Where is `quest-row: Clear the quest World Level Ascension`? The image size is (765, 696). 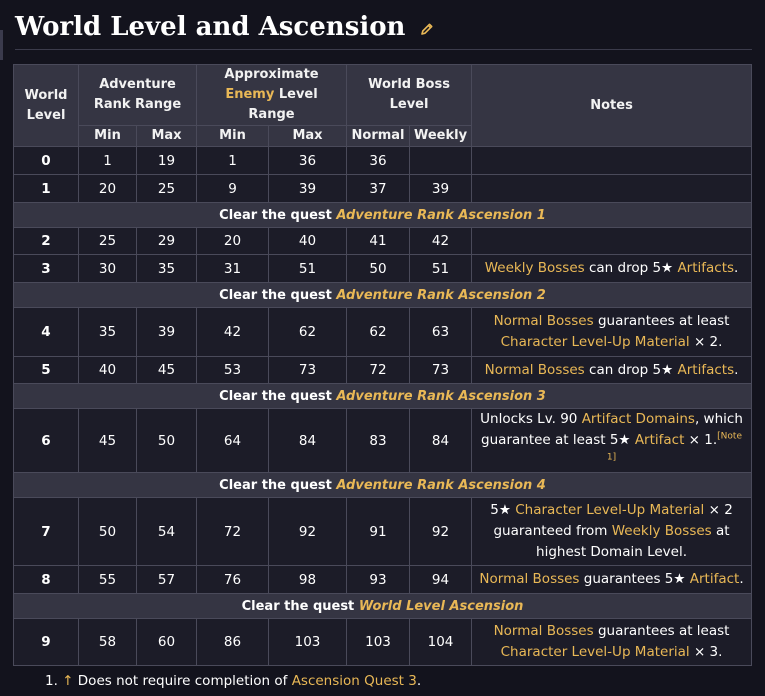 quest-row: Clear the quest World Level Ascension is located at coordinates (382, 606).